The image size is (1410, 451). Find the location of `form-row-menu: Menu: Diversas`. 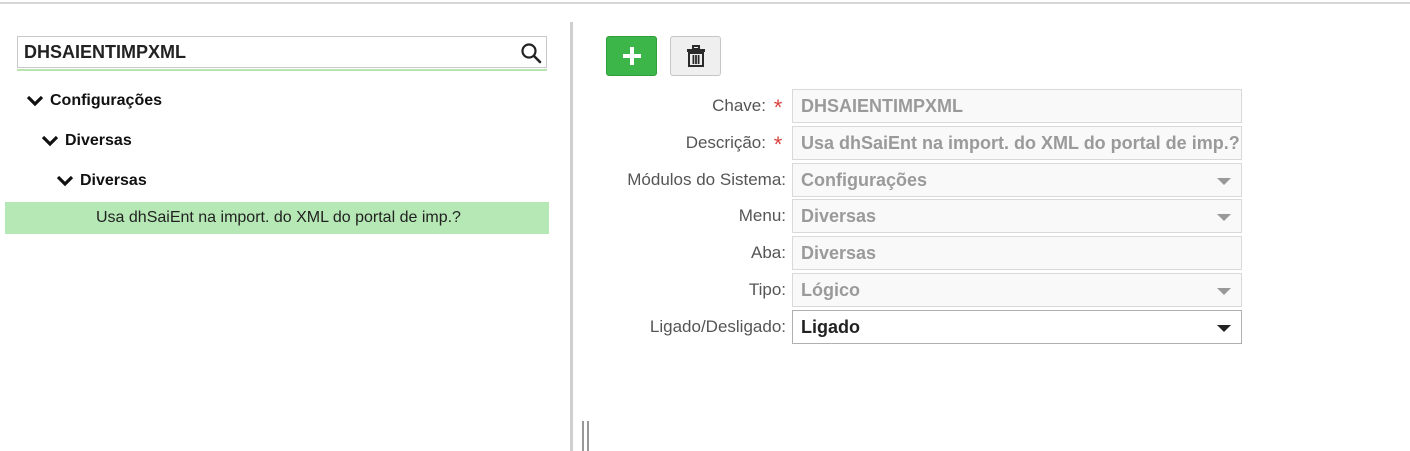

form-row-menu: Menu: Diversas is located at coordinates (921, 216).